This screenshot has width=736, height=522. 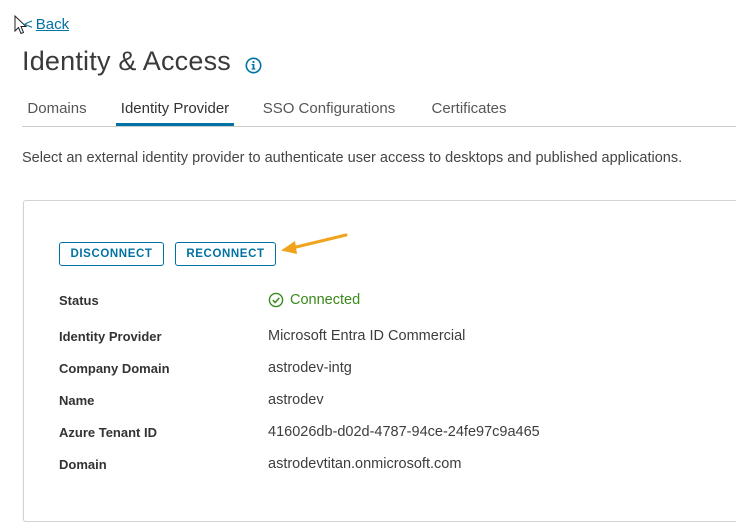 I want to click on tab-sso-configurations: SSO Configurations, so click(x=329, y=109).